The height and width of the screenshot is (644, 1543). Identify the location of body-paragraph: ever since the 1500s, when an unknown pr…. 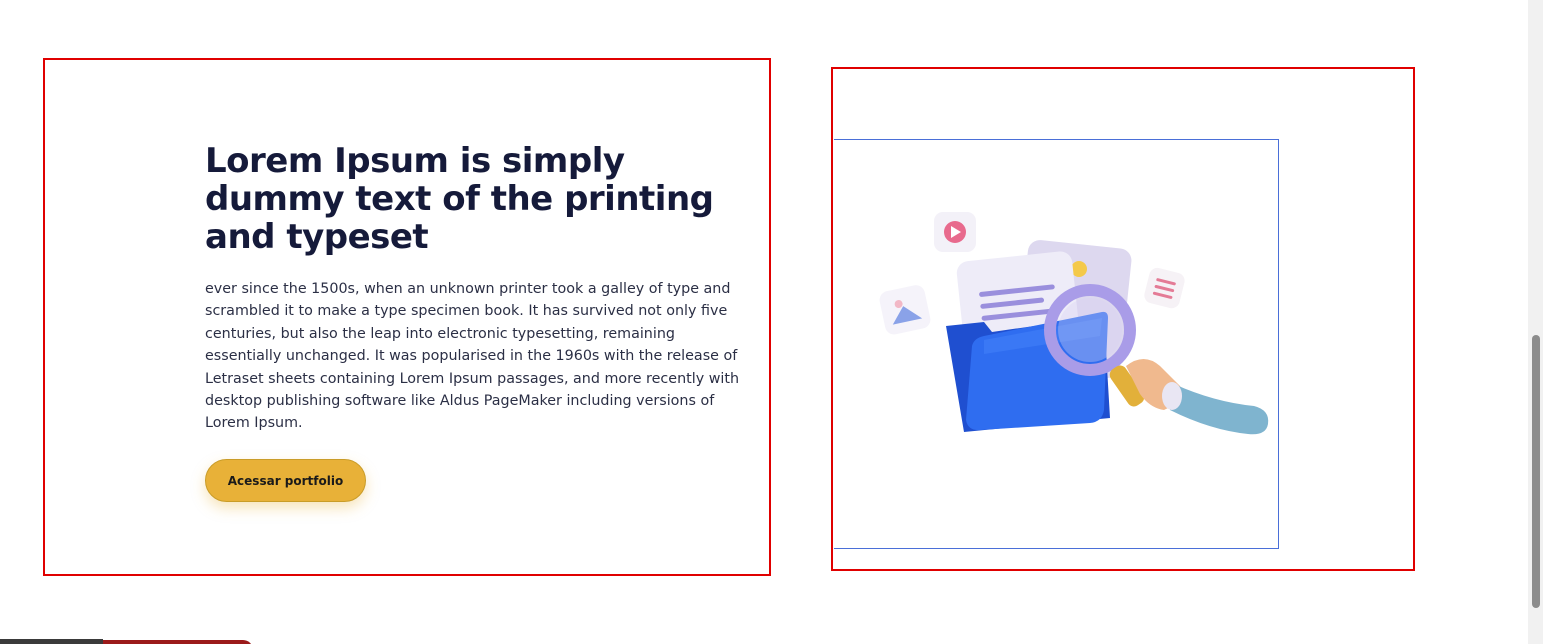
(472, 356).